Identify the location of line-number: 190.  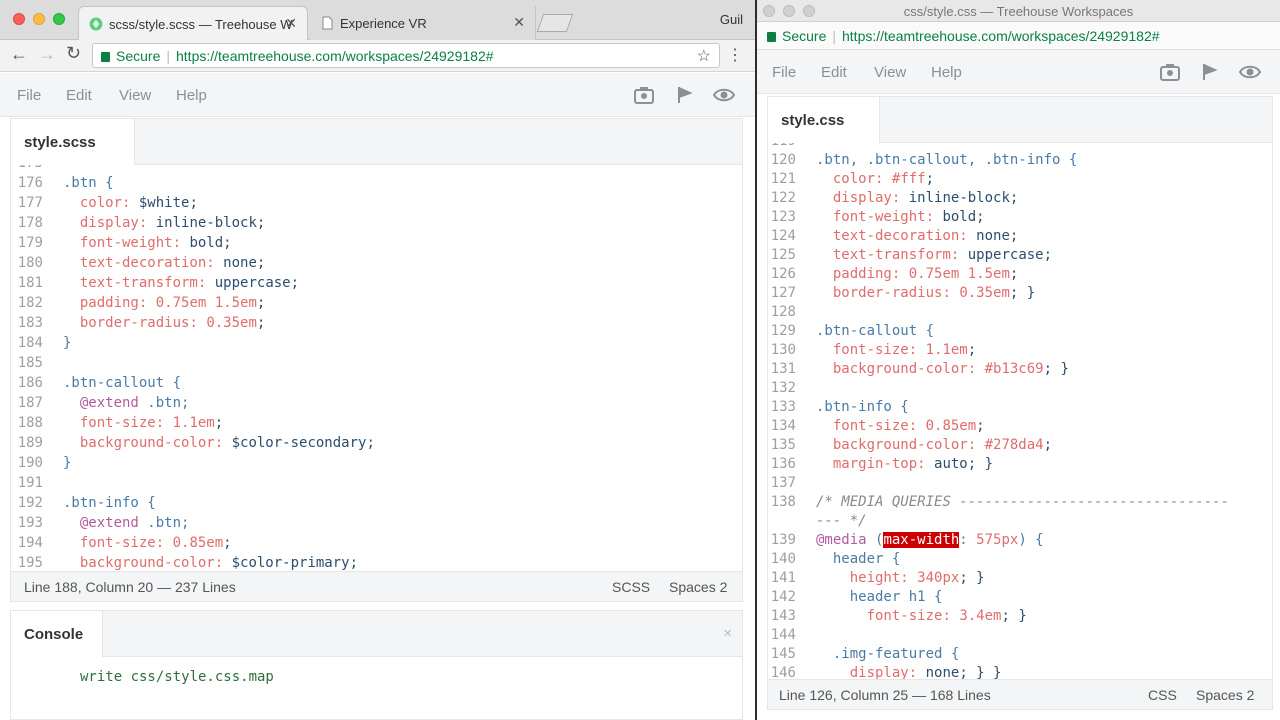
(30, 463).